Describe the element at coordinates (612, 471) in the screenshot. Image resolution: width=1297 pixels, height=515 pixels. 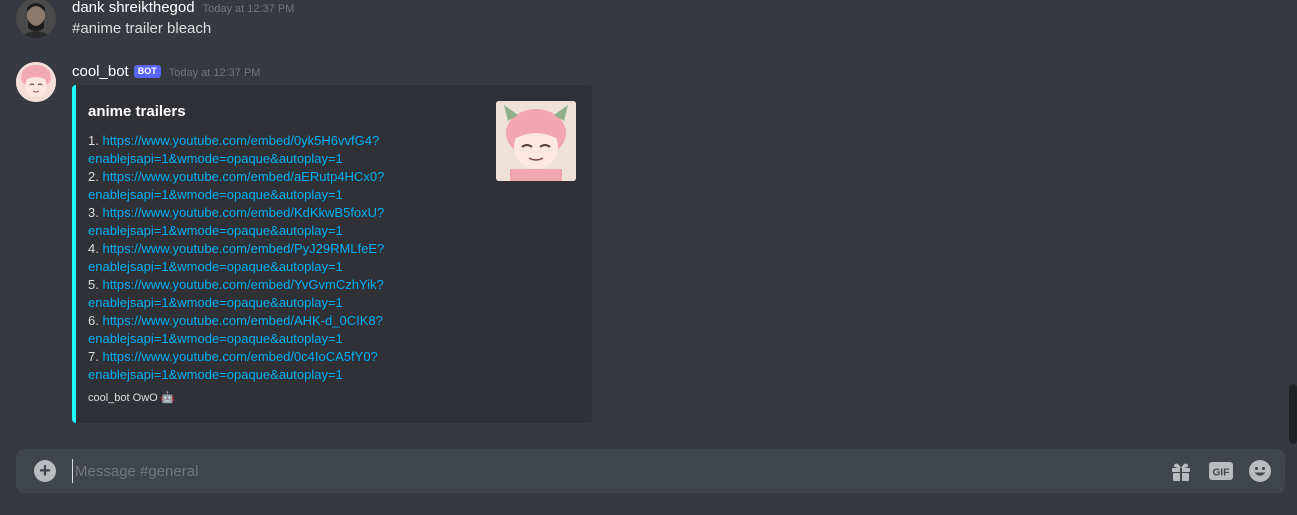
I see `message-input` at that location.